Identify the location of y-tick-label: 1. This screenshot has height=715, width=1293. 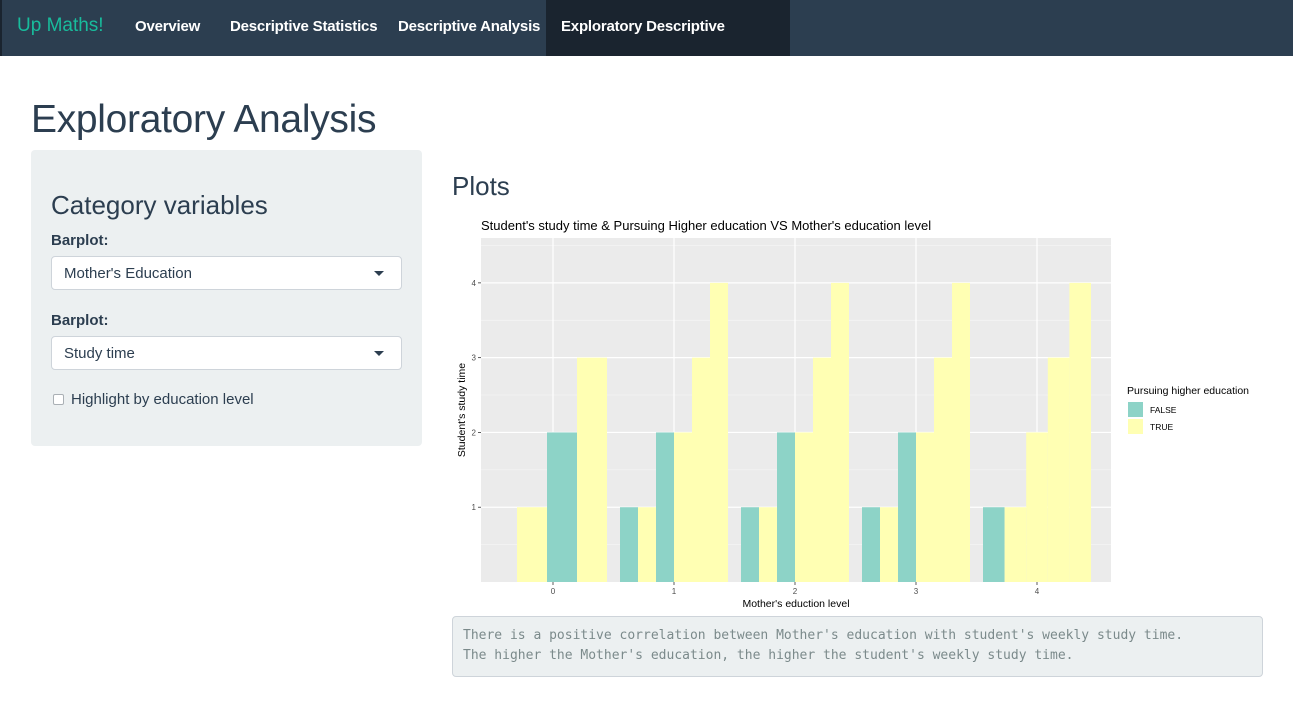
(474, 507).